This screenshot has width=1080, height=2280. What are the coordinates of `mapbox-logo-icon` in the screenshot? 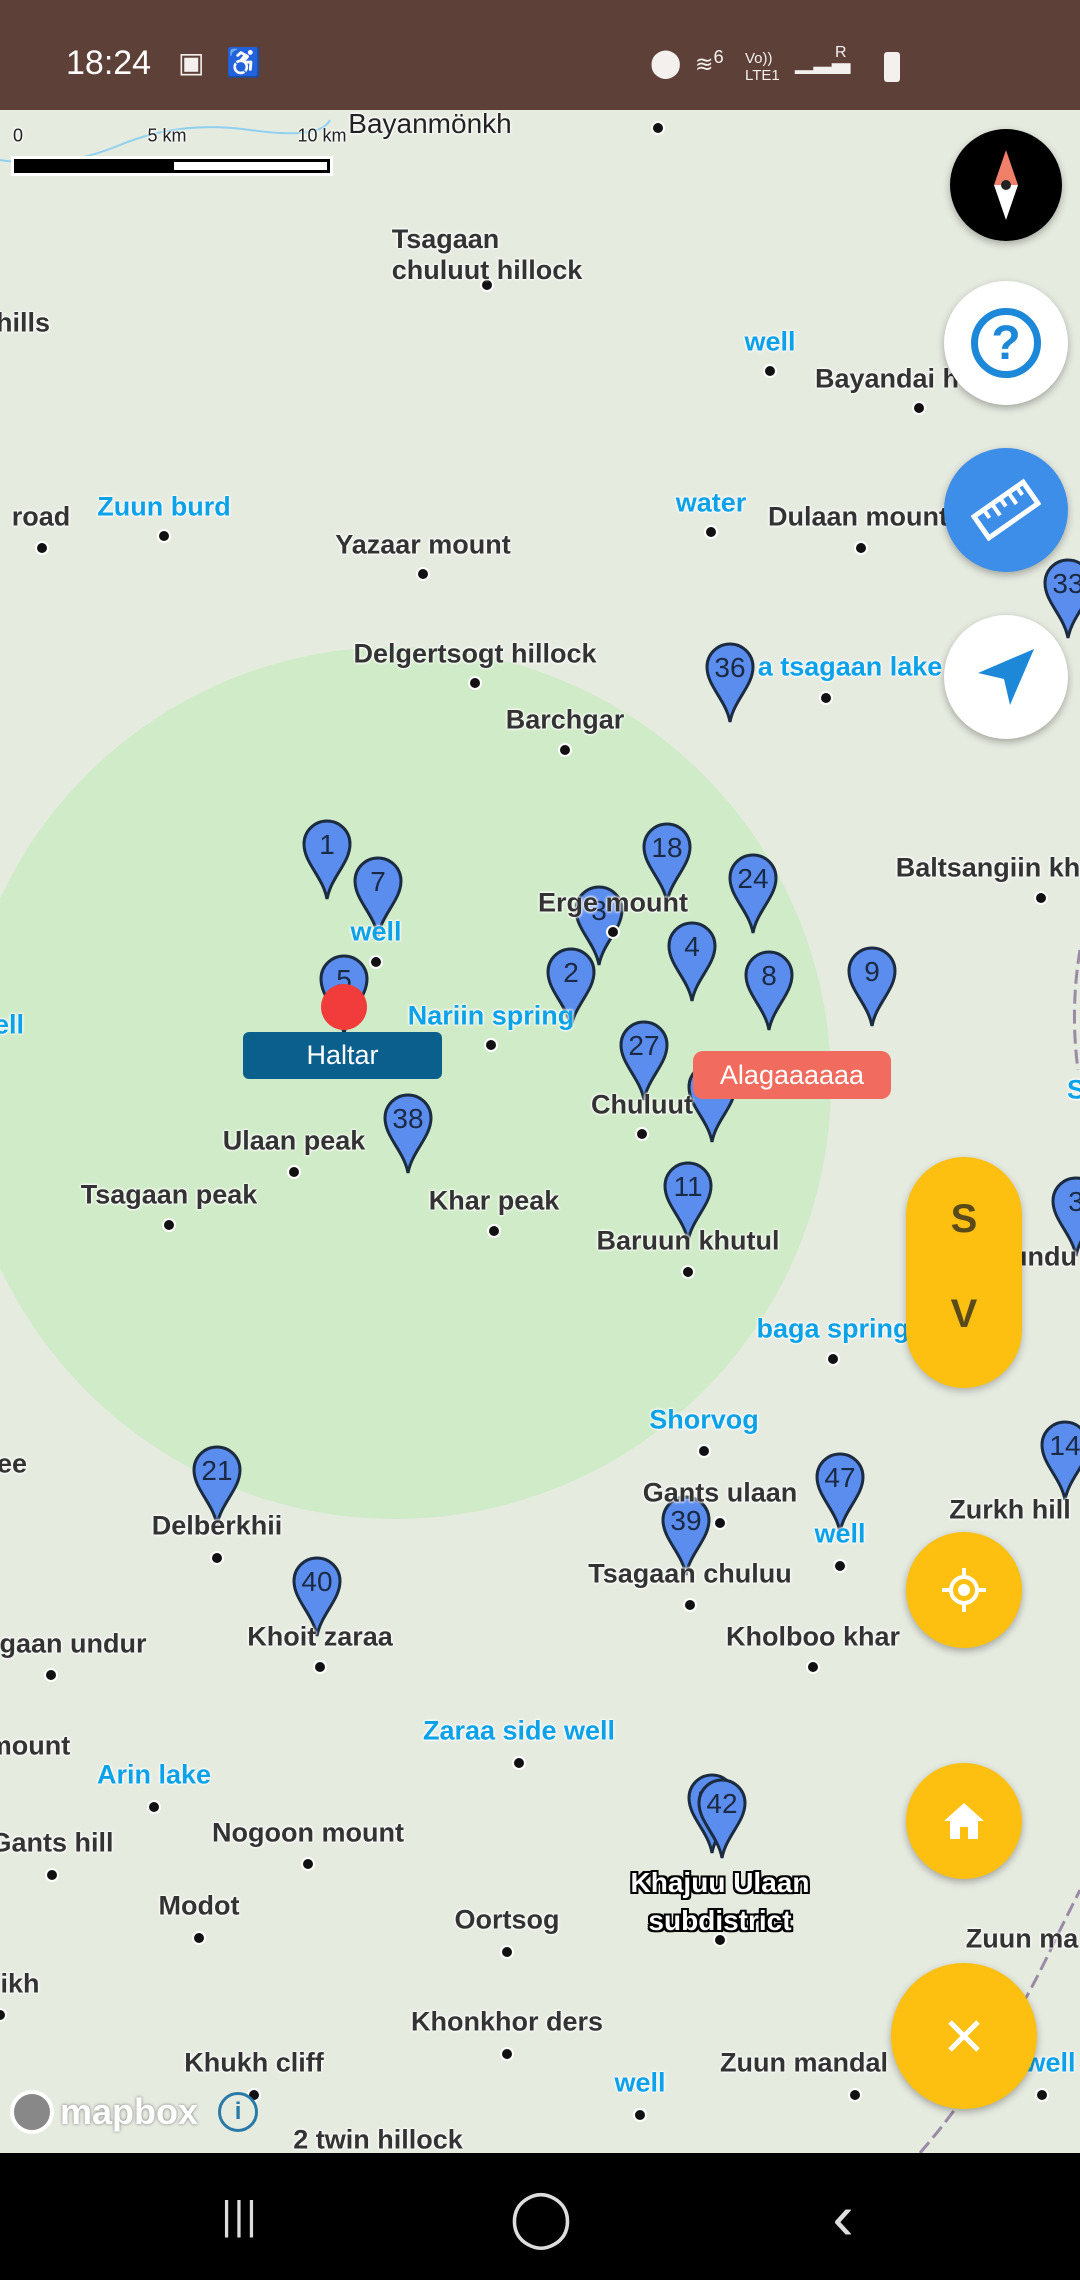 It's located at (32, 2112).